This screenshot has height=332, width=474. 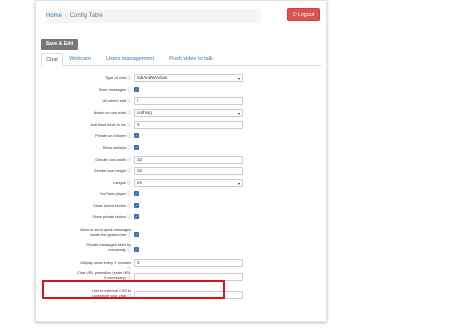 I want to click on select-field: en ▾, so click(x=188, y=183).